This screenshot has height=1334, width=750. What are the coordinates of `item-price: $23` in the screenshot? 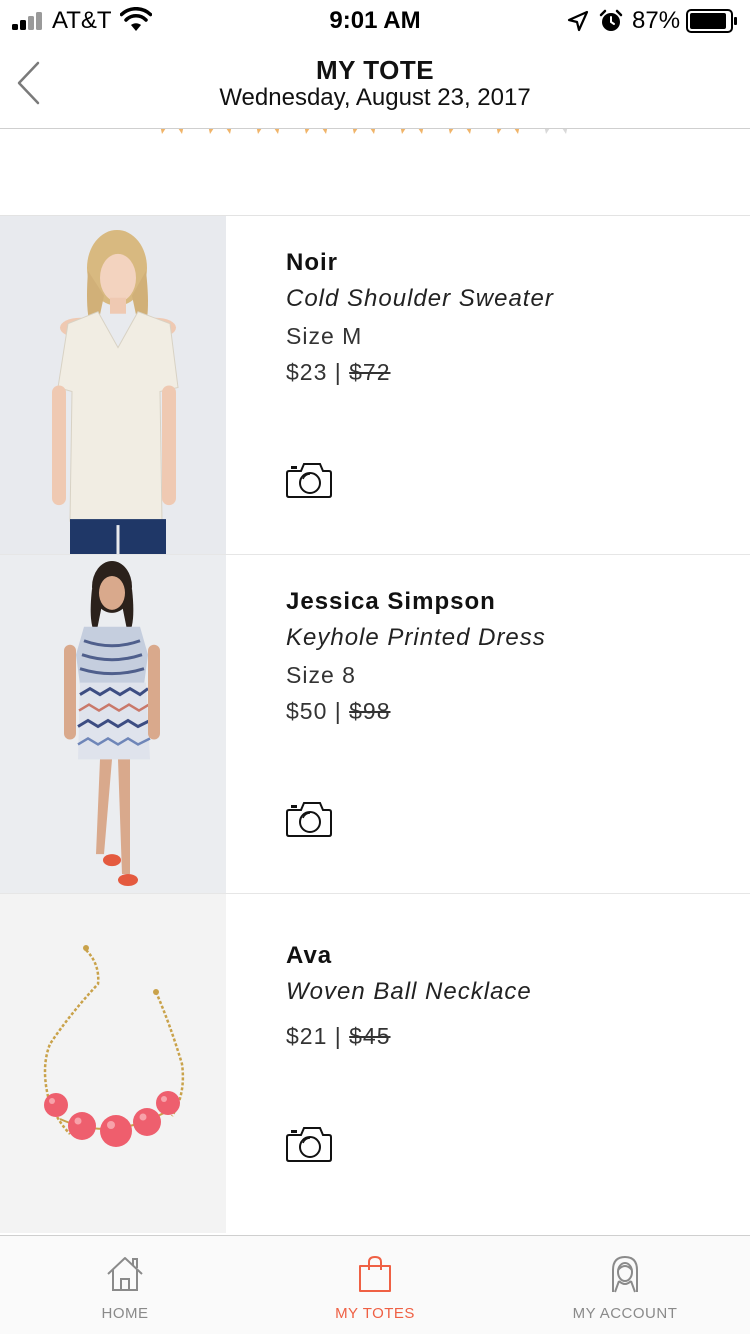 It's located at (307, 372).